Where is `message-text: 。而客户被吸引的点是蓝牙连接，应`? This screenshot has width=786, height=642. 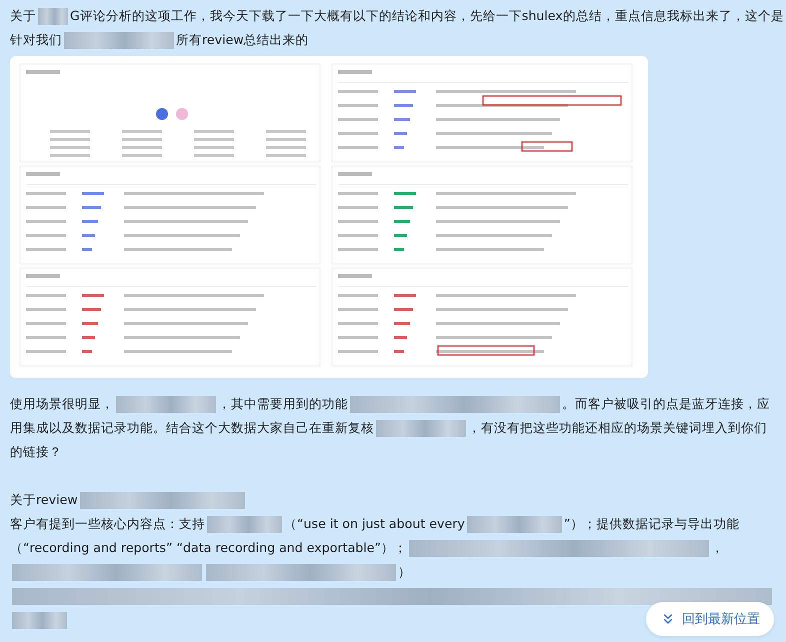 message-text: 。而客户被吸引的点是蓝牙连接，应 is located at coordinates (666, 404).